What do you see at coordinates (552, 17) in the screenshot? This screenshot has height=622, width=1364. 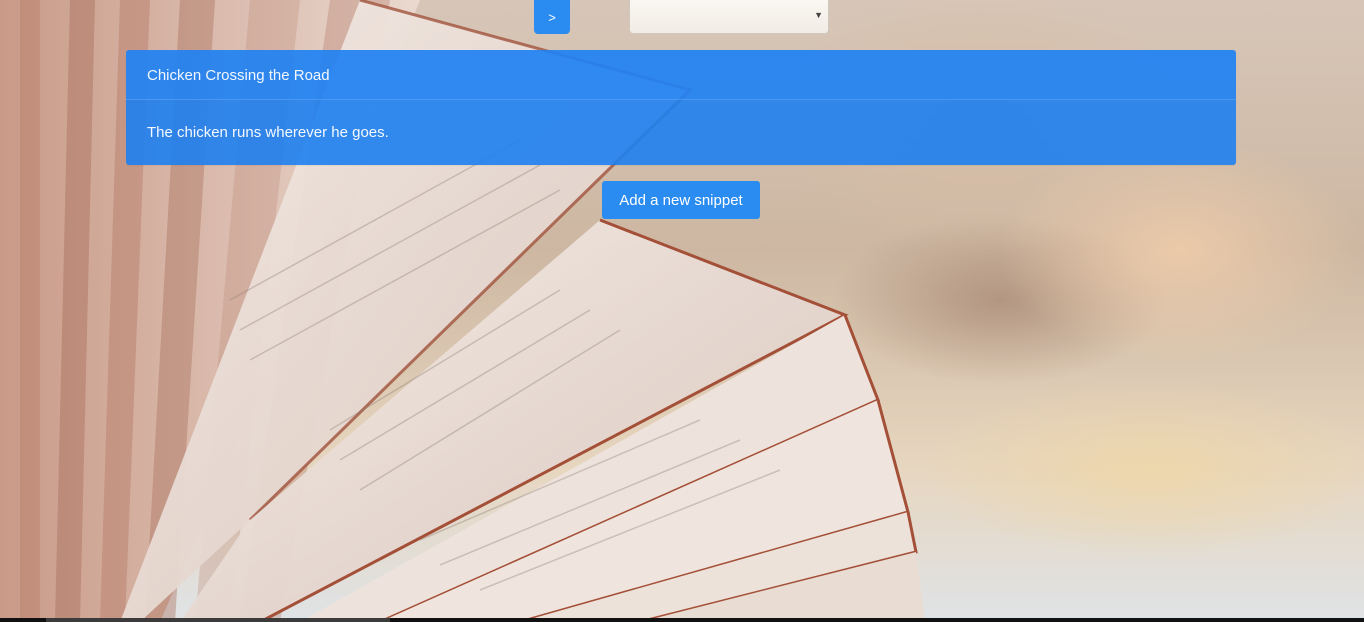 I see `next-button: >` at bounding box center [552, 17].